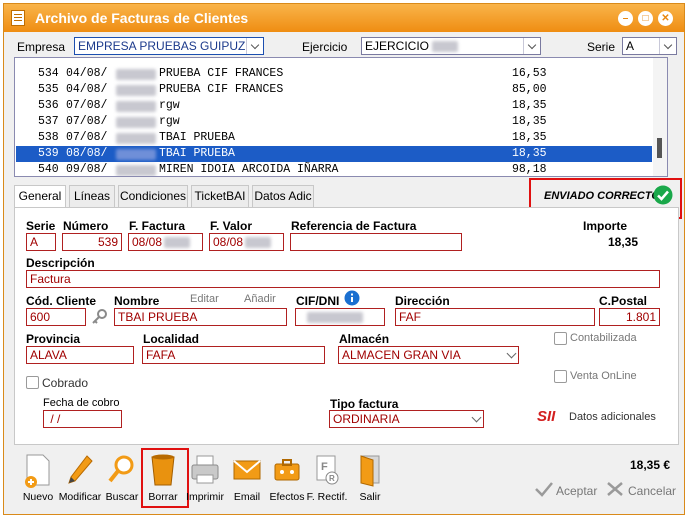  Describe the element at coordinates (397, 46) in the screenshot. I see `ejercicio-value: EJERCICIO` at that location.